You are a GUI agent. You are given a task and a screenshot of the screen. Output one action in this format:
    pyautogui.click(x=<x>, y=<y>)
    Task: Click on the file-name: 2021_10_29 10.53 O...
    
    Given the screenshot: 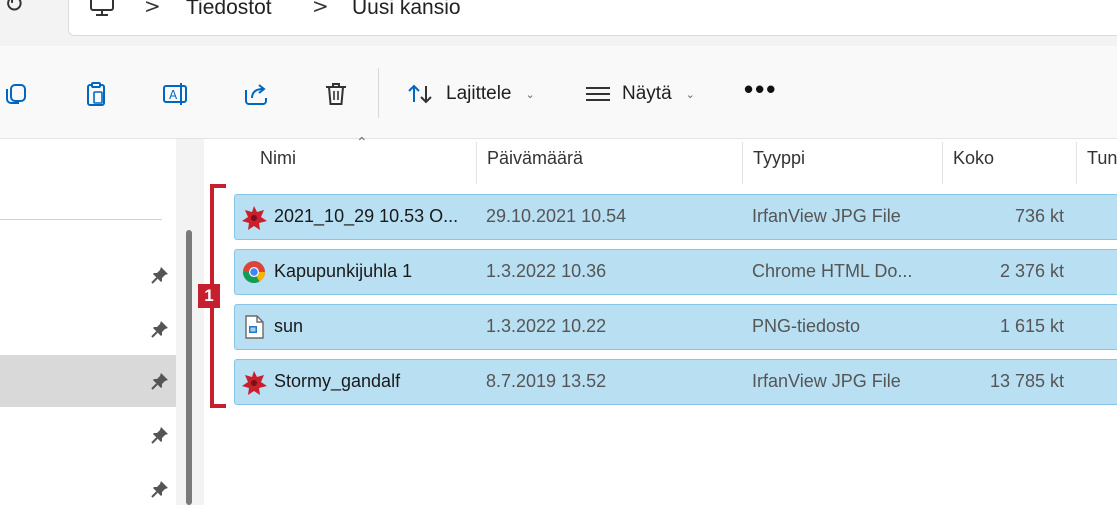 What is the action you would take?
    pyautogui.click(x=366, y=216)
    